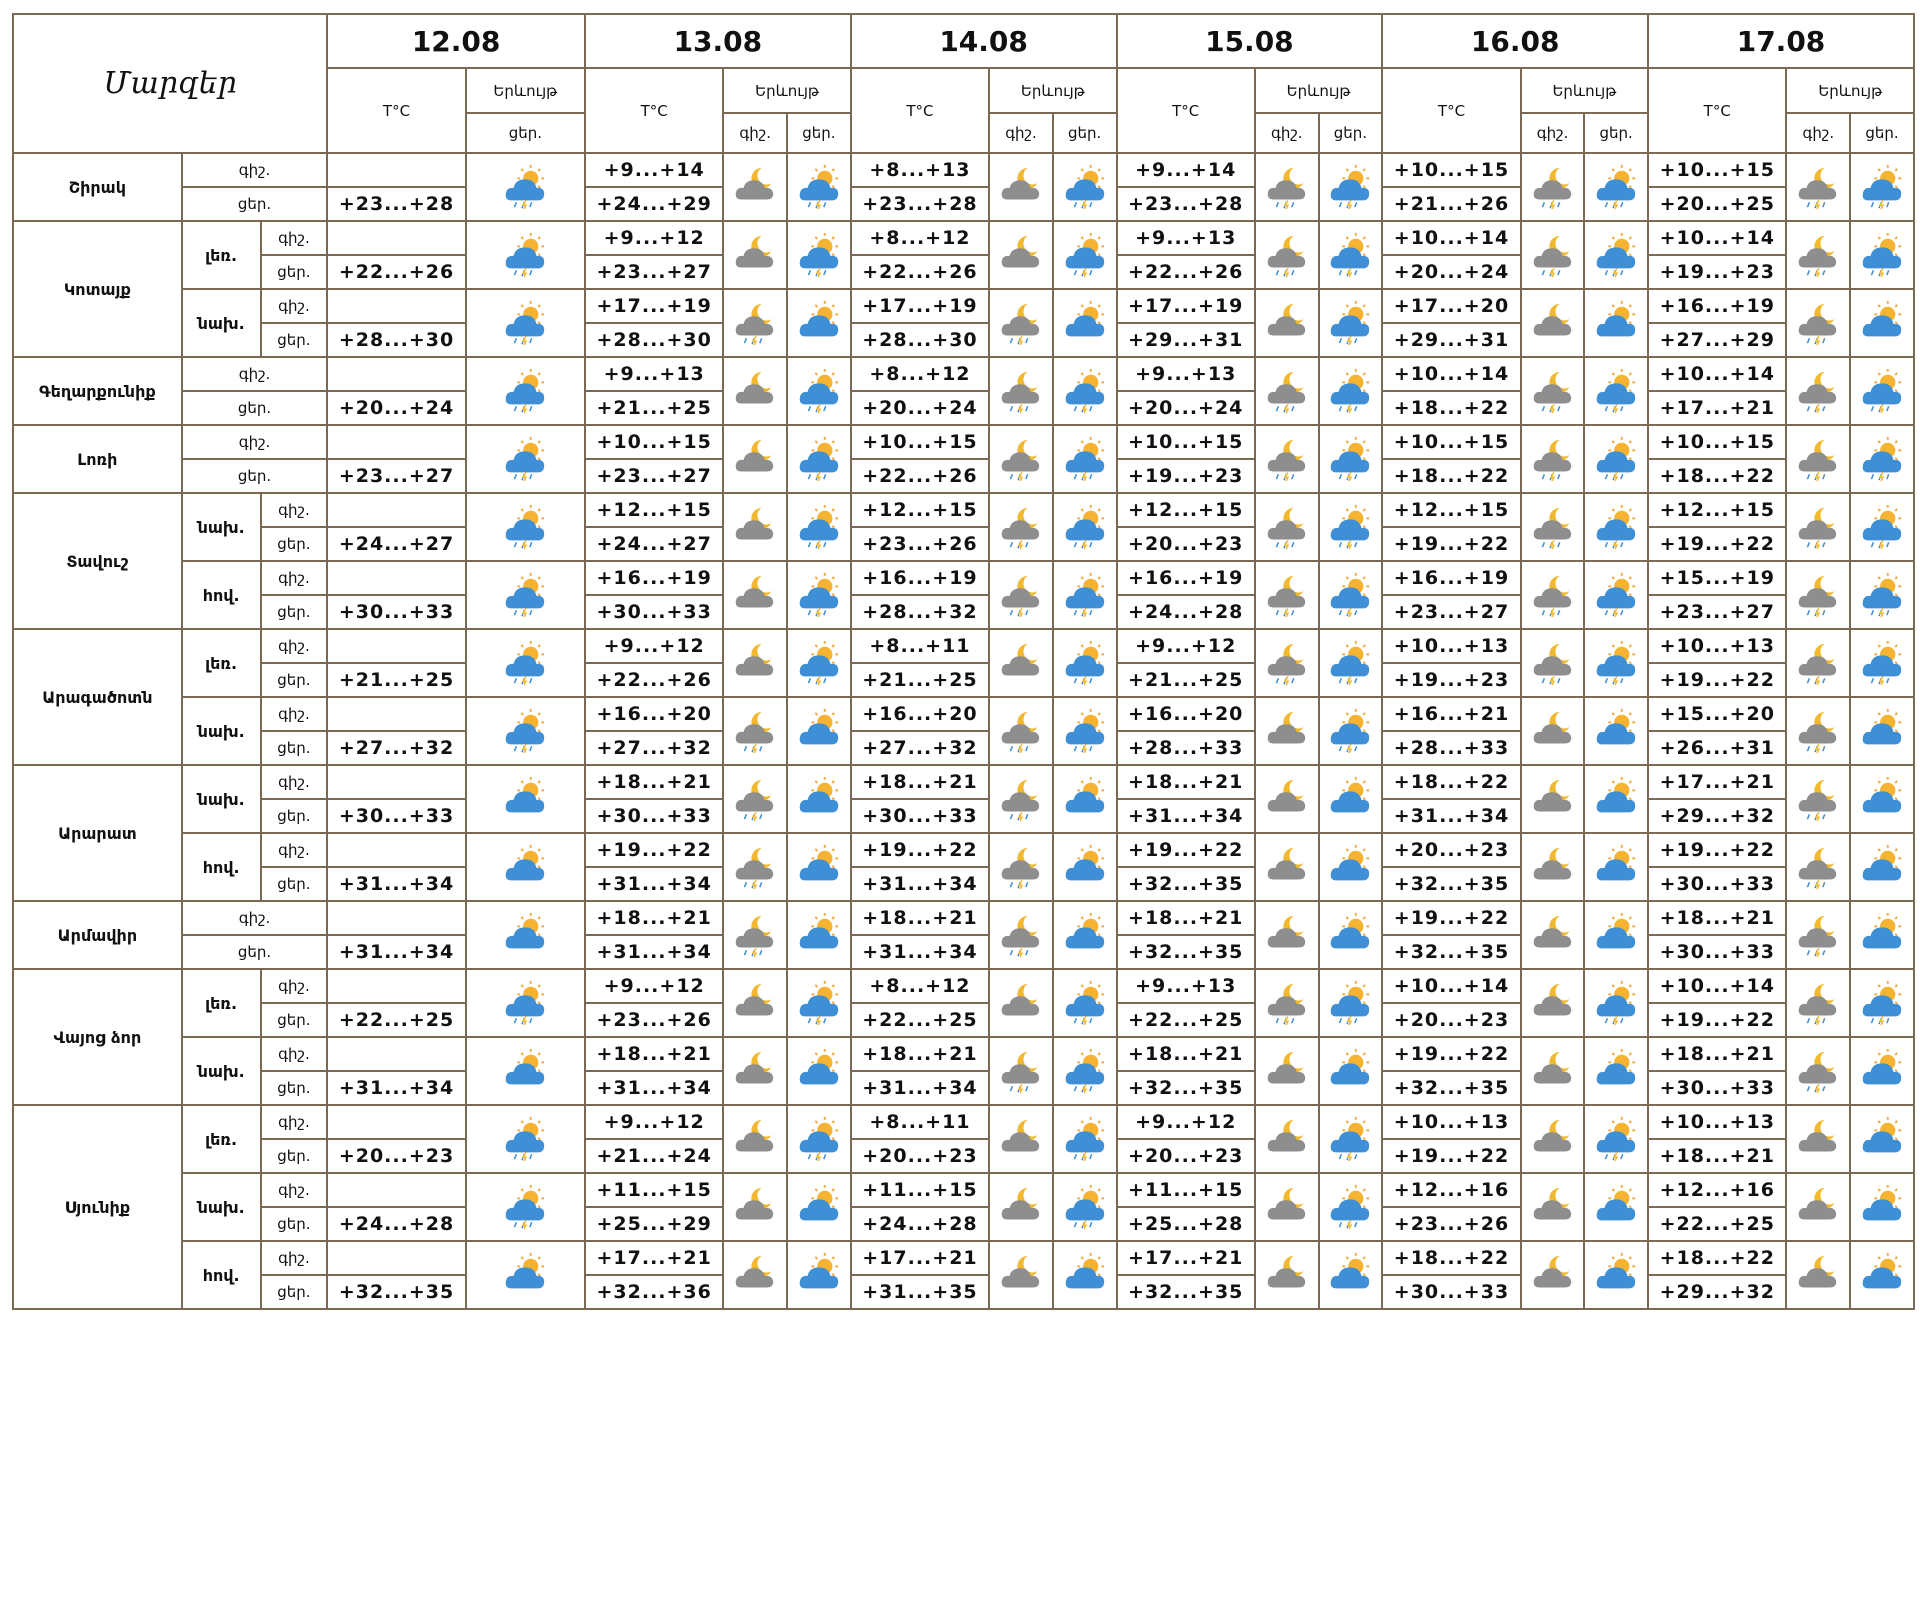  What do you see at coordinates (920, 986) in the screenshot?
I see `temp-night: +8...+12` at bounding box center [920, 986].